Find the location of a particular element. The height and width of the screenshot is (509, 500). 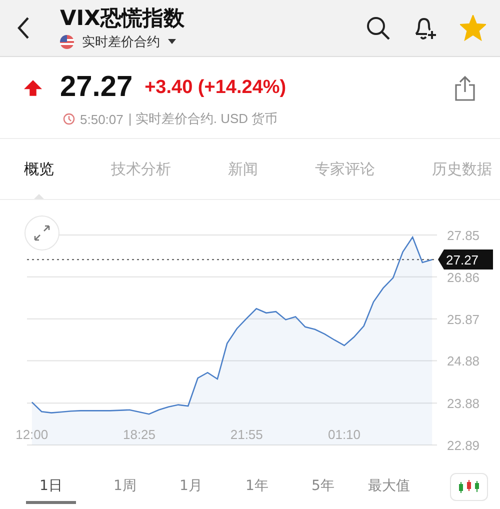

range-tab: 最大值 is located at coordinates (389, 487).